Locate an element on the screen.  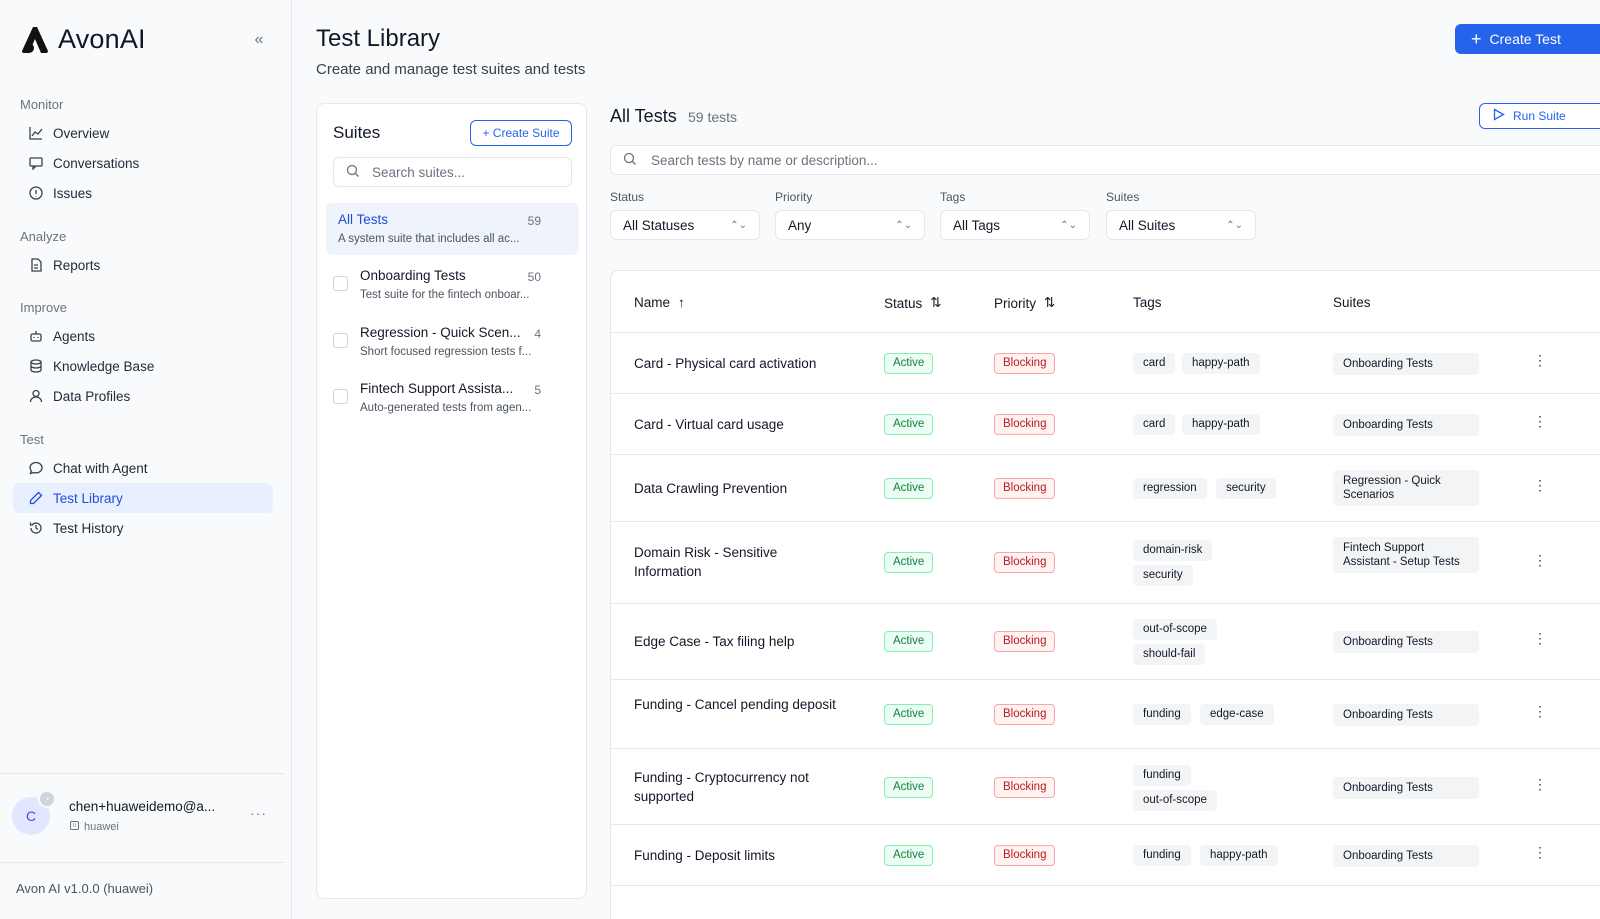
user-org-name: huawei is located at coordinates (101, 827).